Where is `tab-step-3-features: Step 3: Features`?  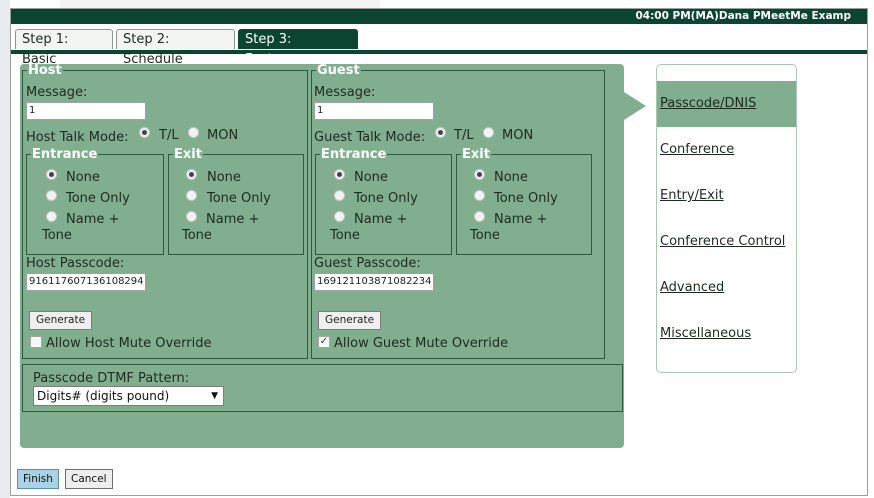
tab-step-3-features: Step 3: Features is located at coordinates (298, 48).